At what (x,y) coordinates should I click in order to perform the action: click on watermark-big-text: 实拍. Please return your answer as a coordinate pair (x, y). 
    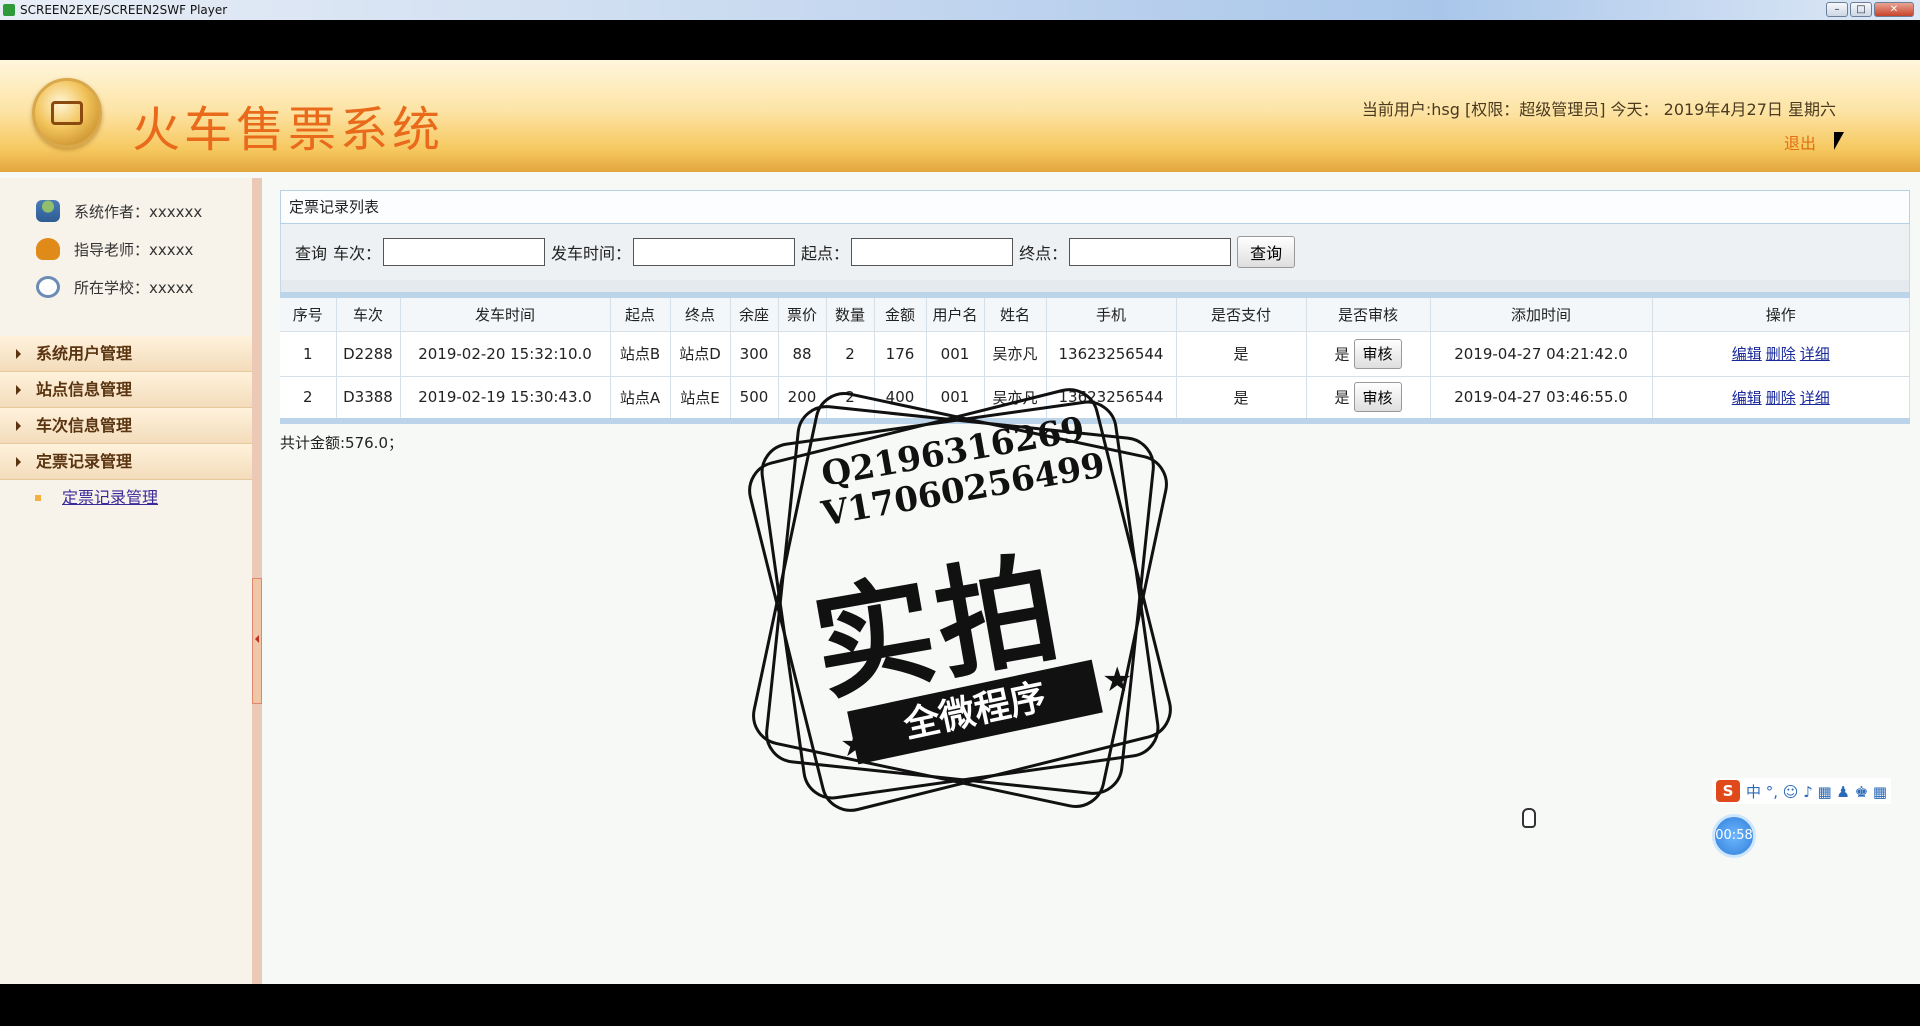
    Looking at the image, I should click on (938, 628).